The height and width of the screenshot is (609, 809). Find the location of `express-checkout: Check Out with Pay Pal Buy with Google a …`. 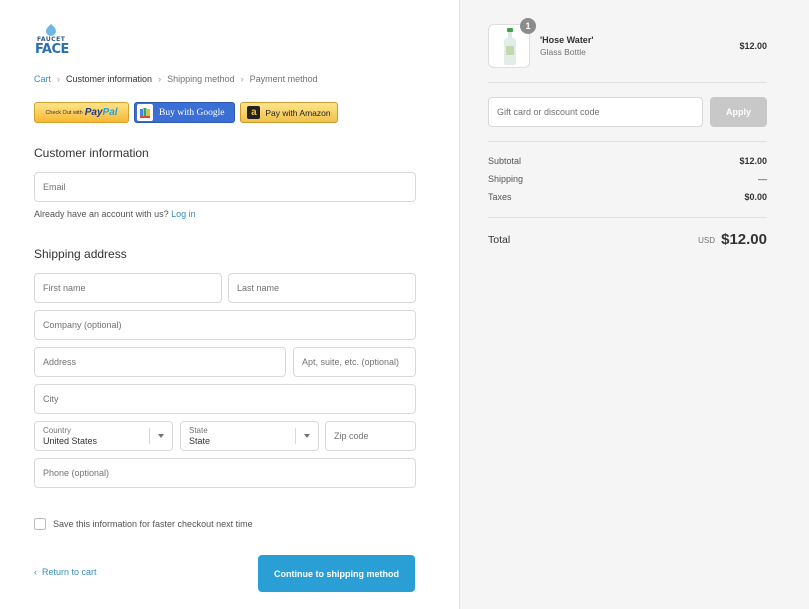

express-checkout: Check Out with Pay Pal Buy with Google a … is located at coordinates (186, 112).